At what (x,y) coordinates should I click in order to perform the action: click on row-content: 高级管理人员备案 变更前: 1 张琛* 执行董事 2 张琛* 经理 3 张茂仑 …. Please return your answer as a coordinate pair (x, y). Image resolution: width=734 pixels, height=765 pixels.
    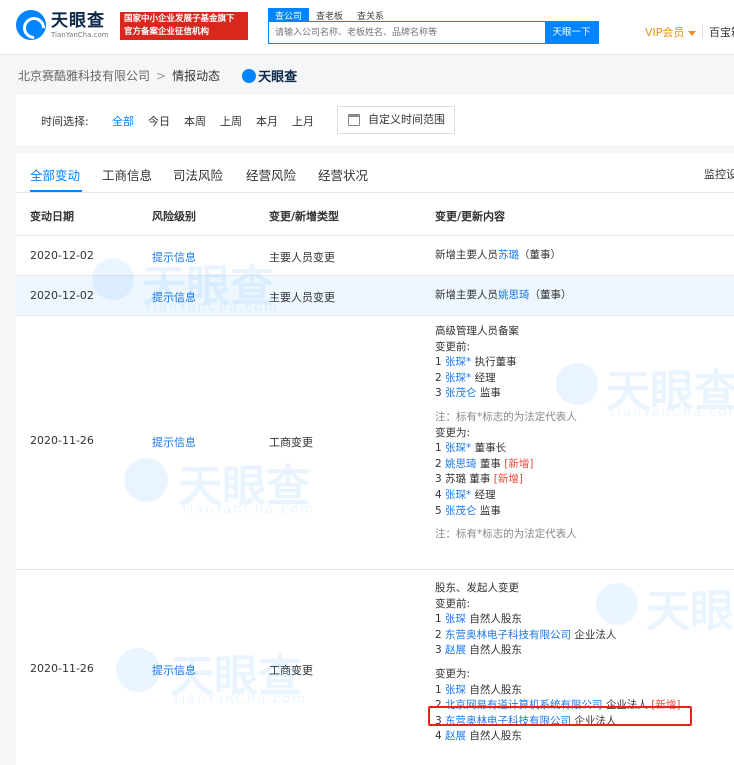
    Looking at the image, I should click on (506, 433).